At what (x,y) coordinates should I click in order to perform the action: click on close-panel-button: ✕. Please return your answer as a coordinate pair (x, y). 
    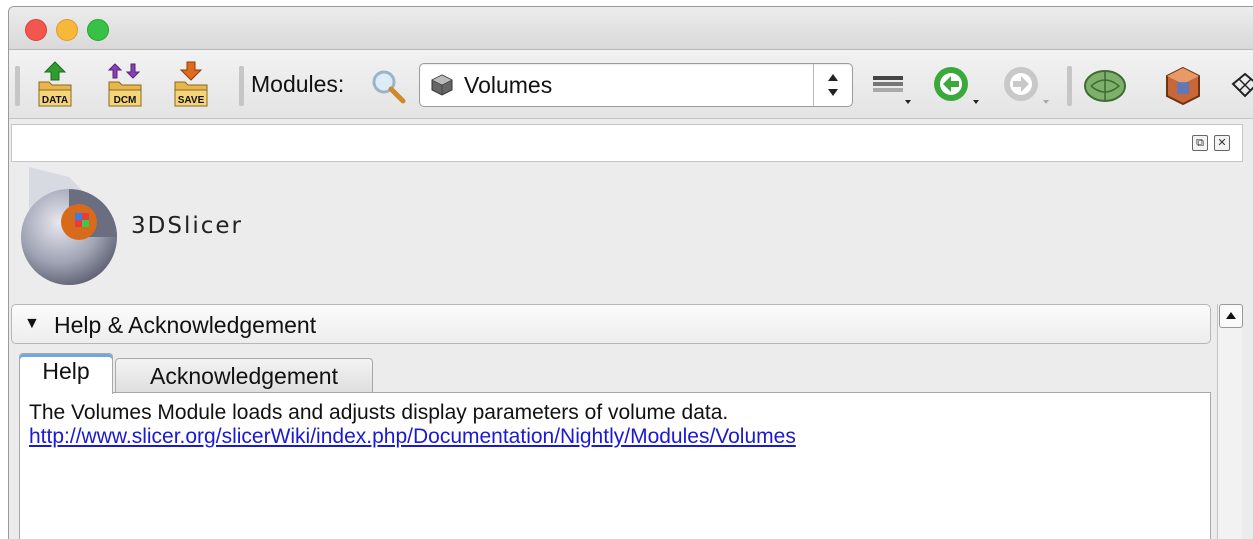
    Looking at the image, I should click on (1222, 143).